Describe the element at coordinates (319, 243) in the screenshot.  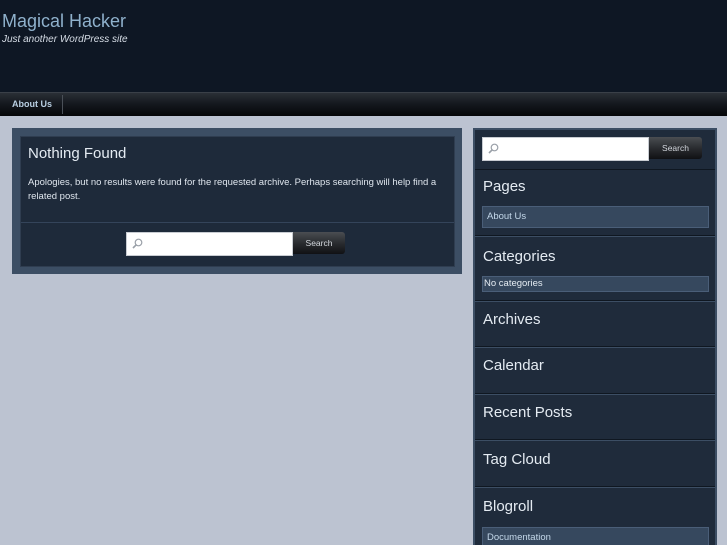
I see `content-search-button: Search` at that location.